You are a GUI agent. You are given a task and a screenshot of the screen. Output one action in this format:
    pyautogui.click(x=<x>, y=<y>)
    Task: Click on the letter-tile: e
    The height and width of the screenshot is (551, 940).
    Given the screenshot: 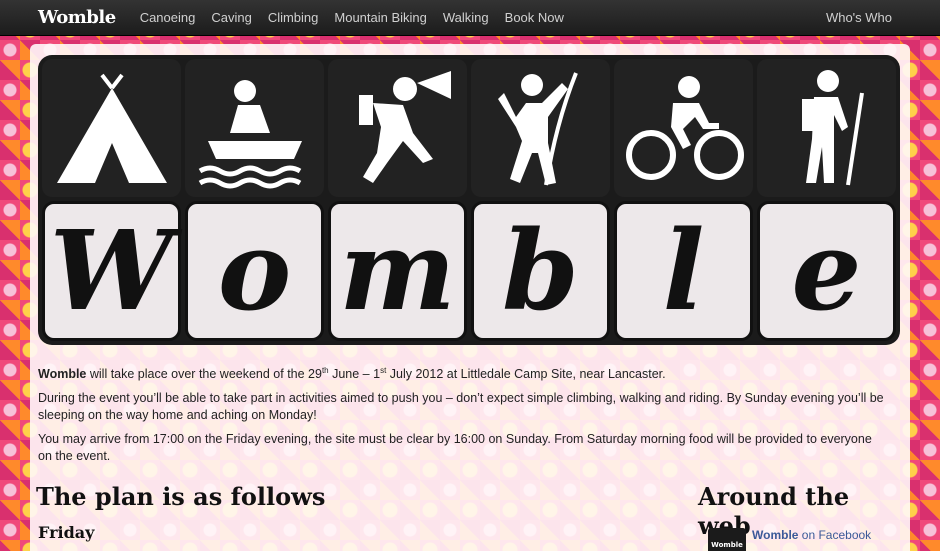 What is the action you would take?
    pyautogui.click(x=826, y=271)
    